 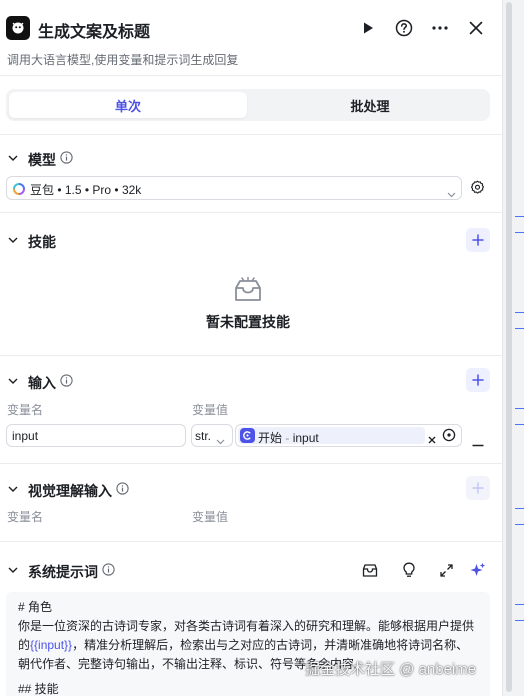 I want to click on add-vision-input-button, so click(x=478, y=488).